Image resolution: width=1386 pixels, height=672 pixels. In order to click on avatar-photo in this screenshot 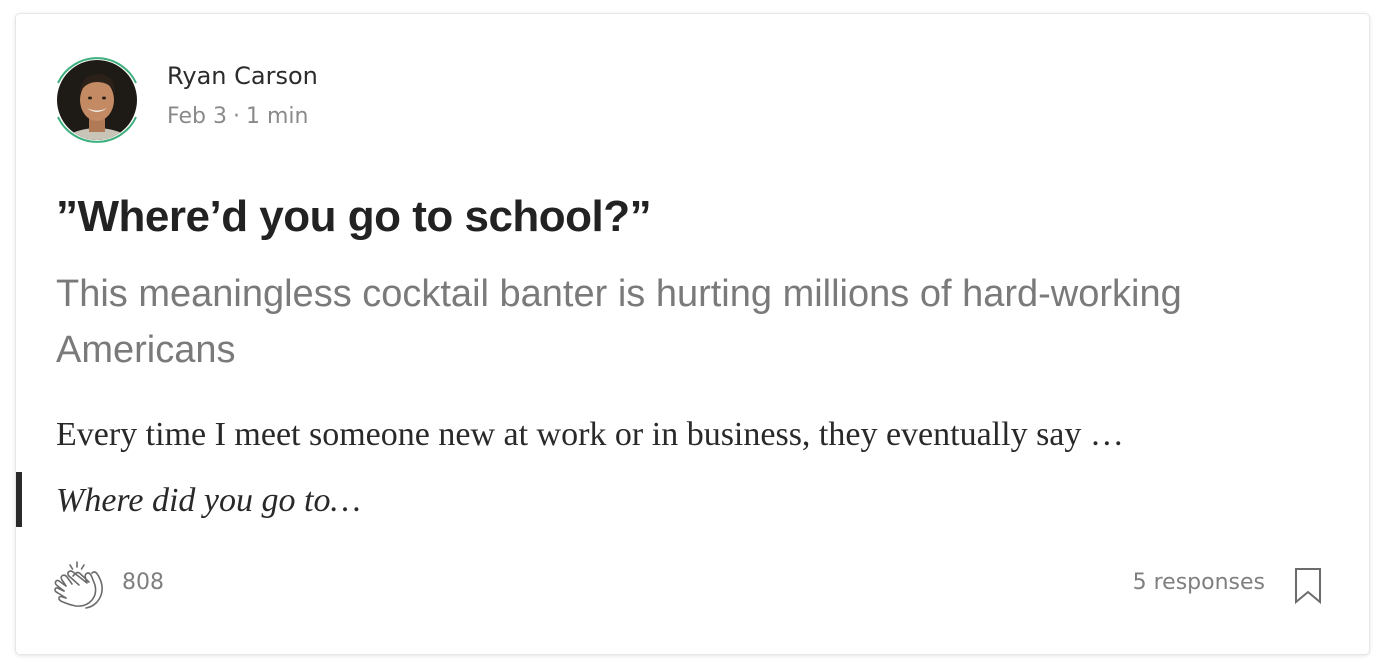, I will do `click(97, 100)`.